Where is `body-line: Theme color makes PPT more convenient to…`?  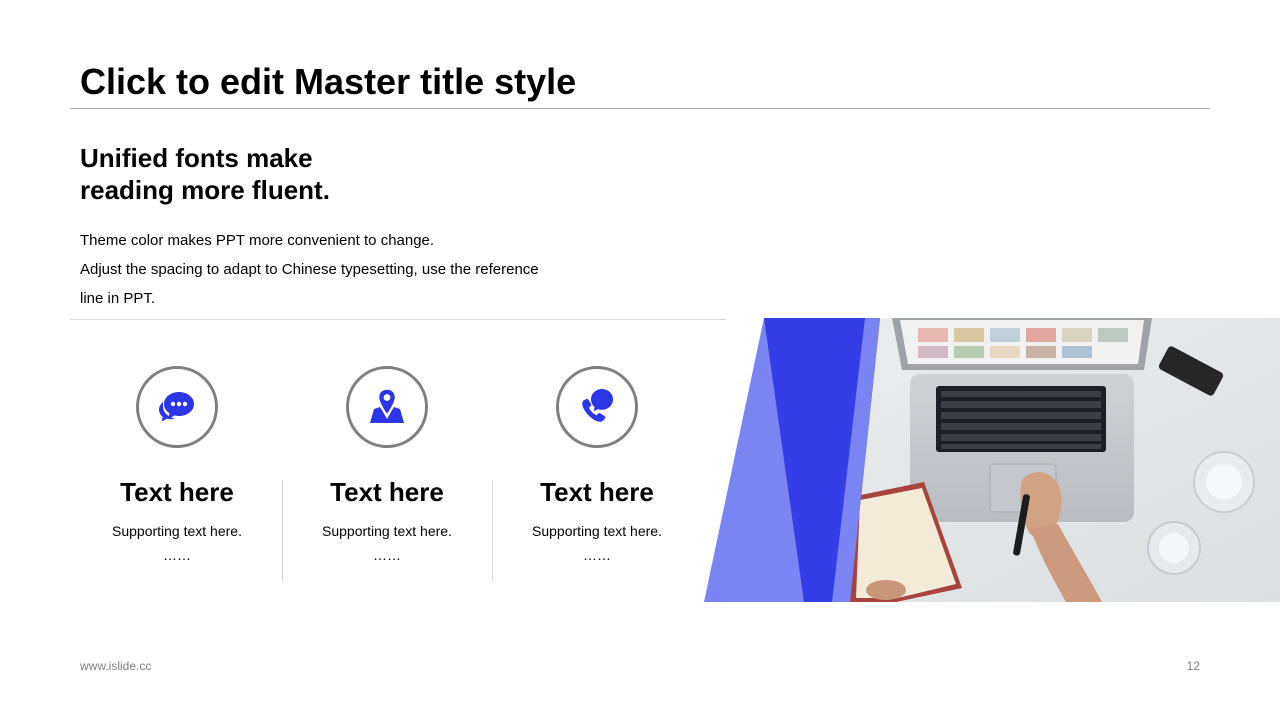
body-line: Theme color makes PPT more convenient to… is located at coordinates (257, 240).